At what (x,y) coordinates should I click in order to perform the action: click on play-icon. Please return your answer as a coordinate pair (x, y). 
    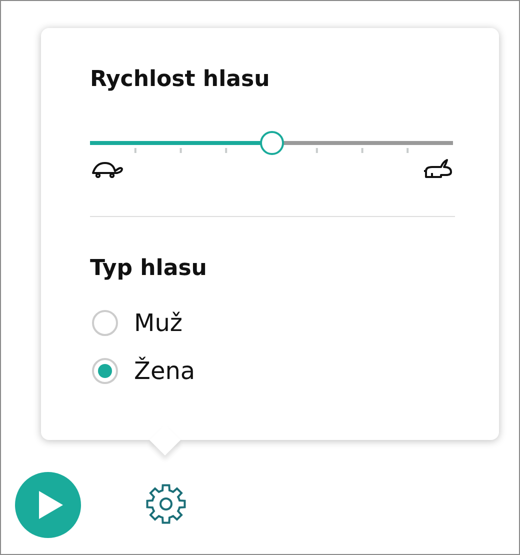
    Looking at the image, I should click on (51, 505).